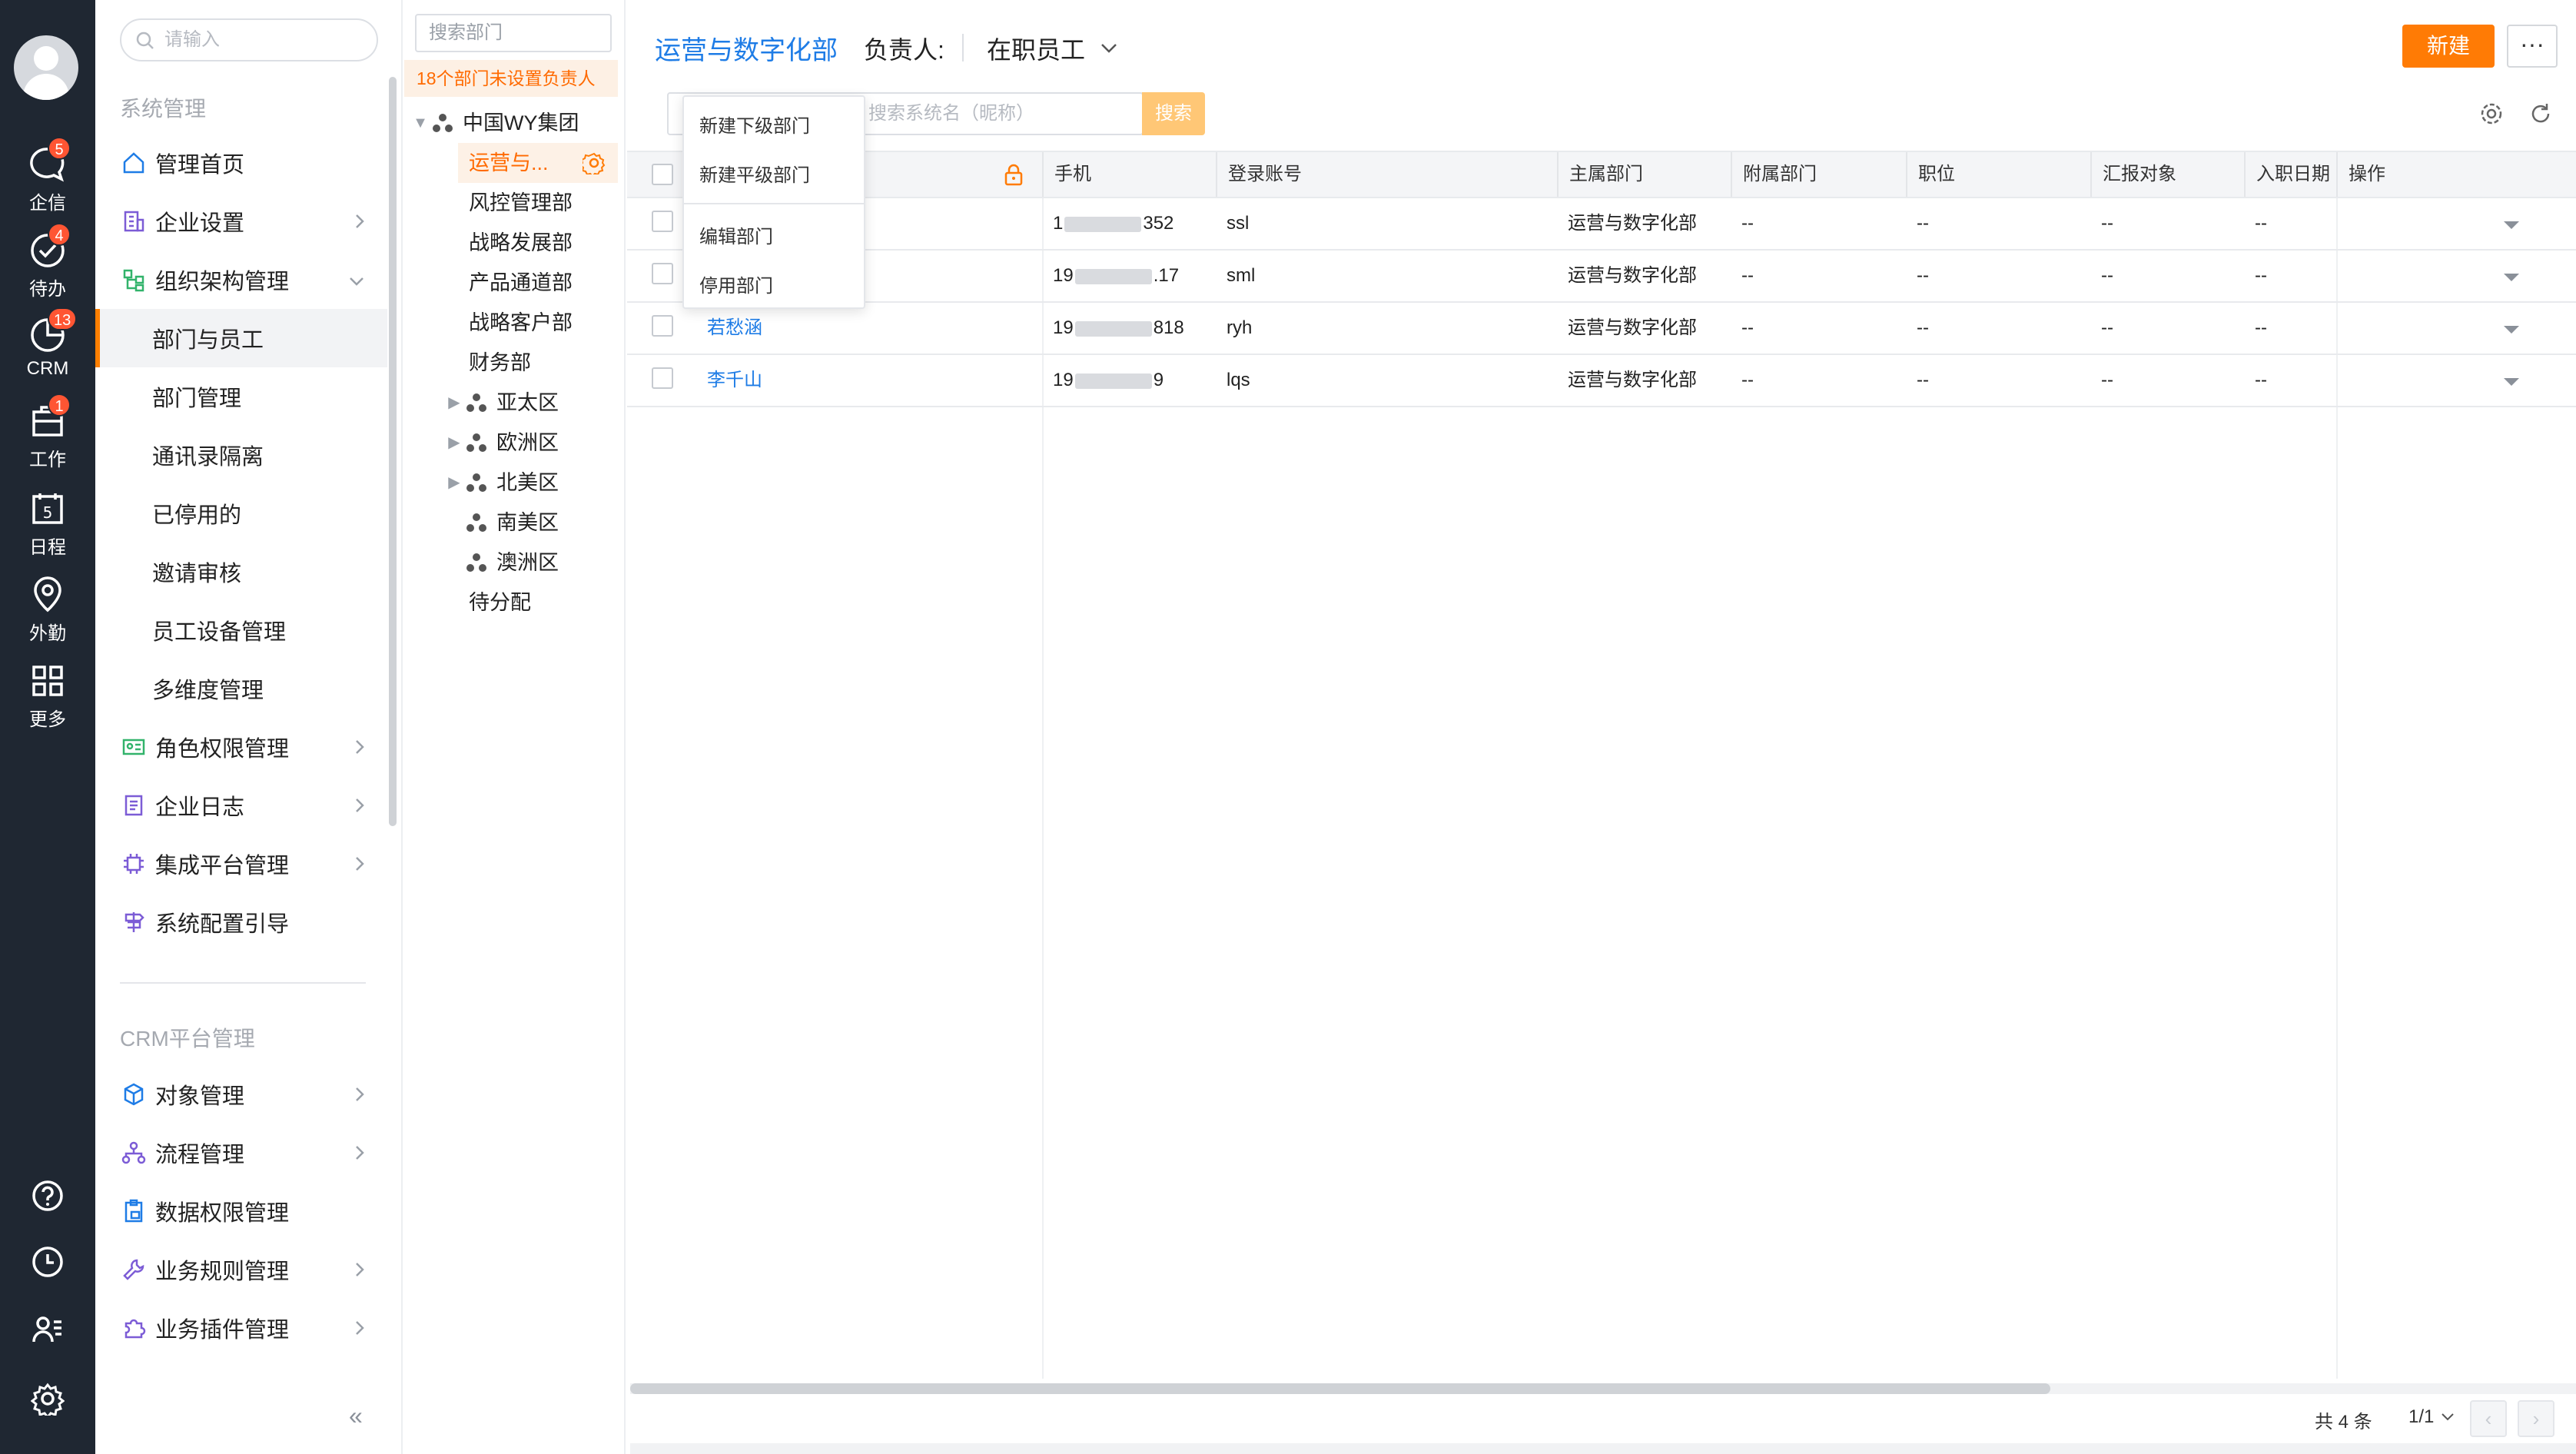 This screenshot has height=1454, width=2576. I want to click on column-header-actions: 操作, so click(2360, 175).